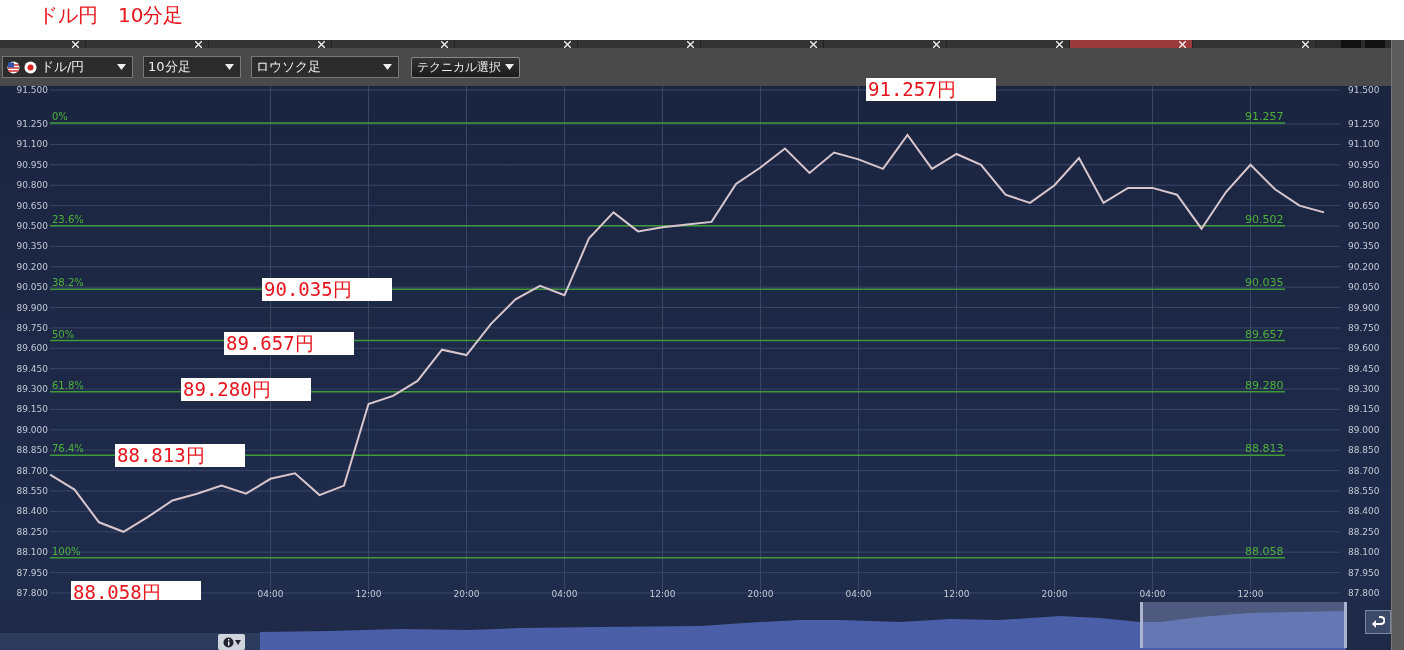  Describe the element at coordinates (68, 219) in the screenshot. I see `fib-percent-label: 23.6%` at that location.